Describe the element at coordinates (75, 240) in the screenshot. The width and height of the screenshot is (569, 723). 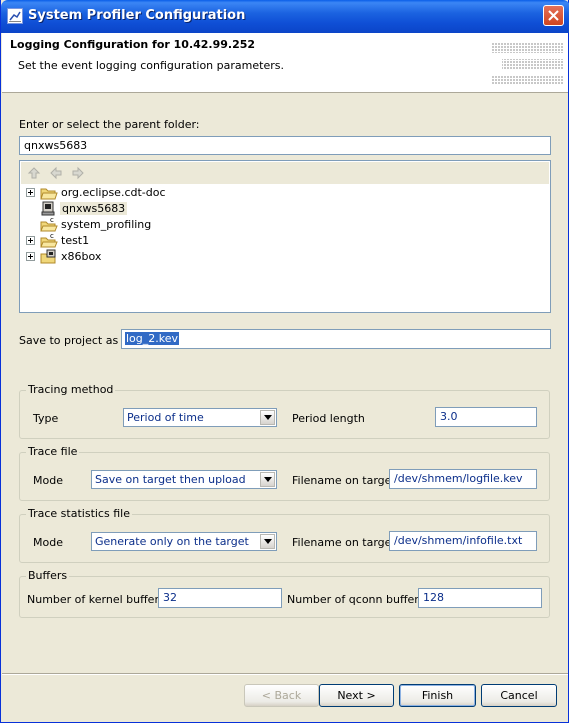
I see `tree-item-label: test1` at that location.